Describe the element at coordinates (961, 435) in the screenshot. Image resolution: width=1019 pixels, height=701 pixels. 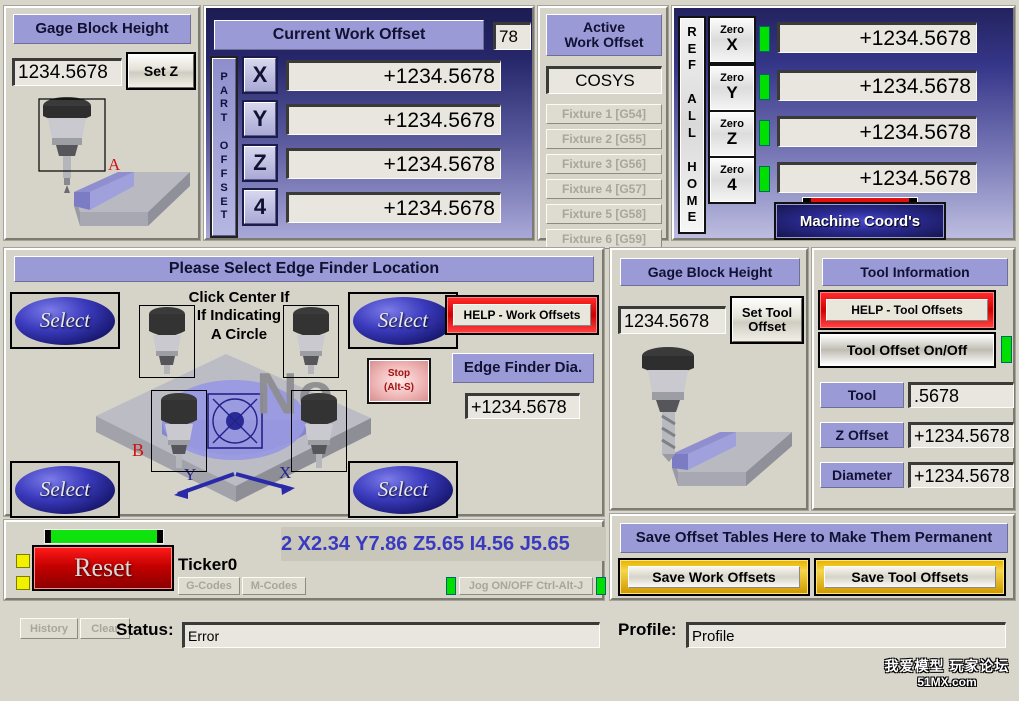
I see `tool-z-offset-value: +1234.5678` at that location.